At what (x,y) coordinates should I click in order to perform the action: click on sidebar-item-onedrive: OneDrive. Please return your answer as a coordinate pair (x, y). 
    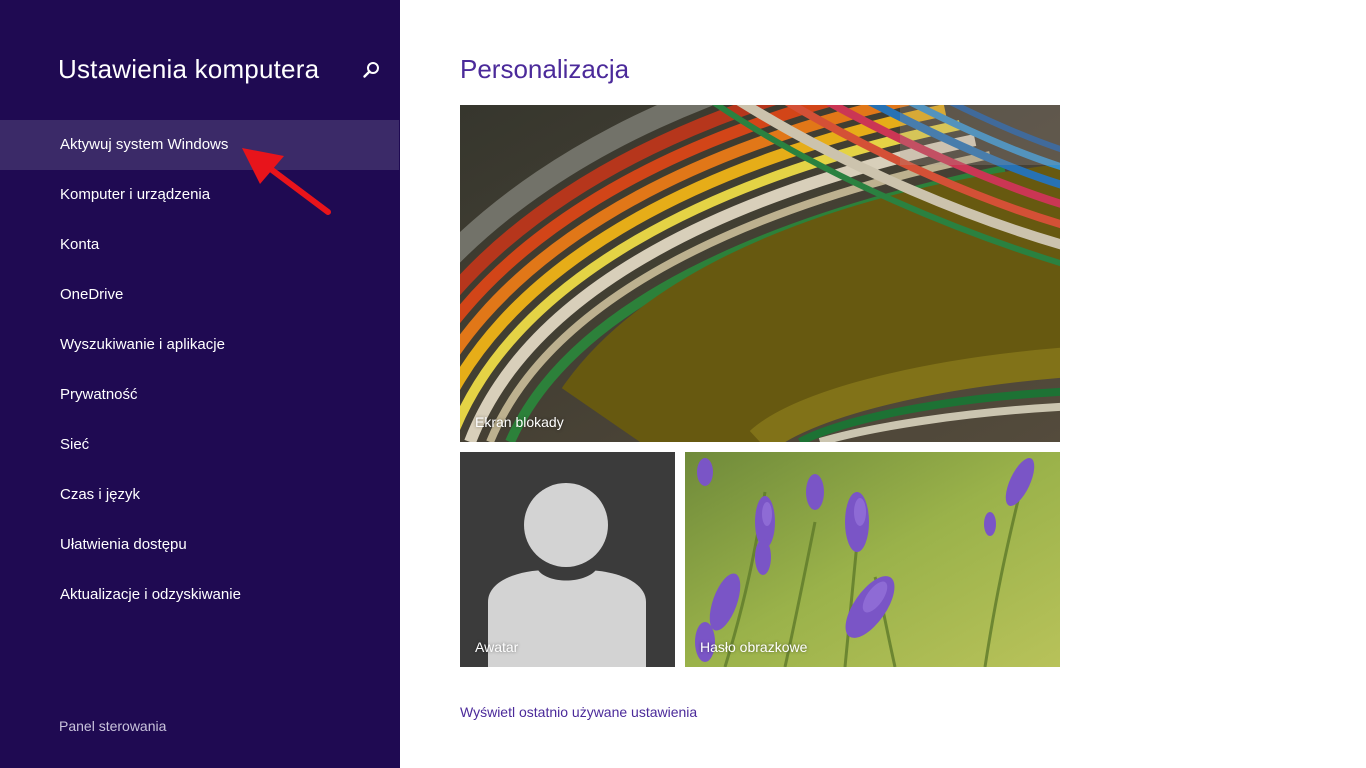
    Looking at the image, I should click on (199, 295).